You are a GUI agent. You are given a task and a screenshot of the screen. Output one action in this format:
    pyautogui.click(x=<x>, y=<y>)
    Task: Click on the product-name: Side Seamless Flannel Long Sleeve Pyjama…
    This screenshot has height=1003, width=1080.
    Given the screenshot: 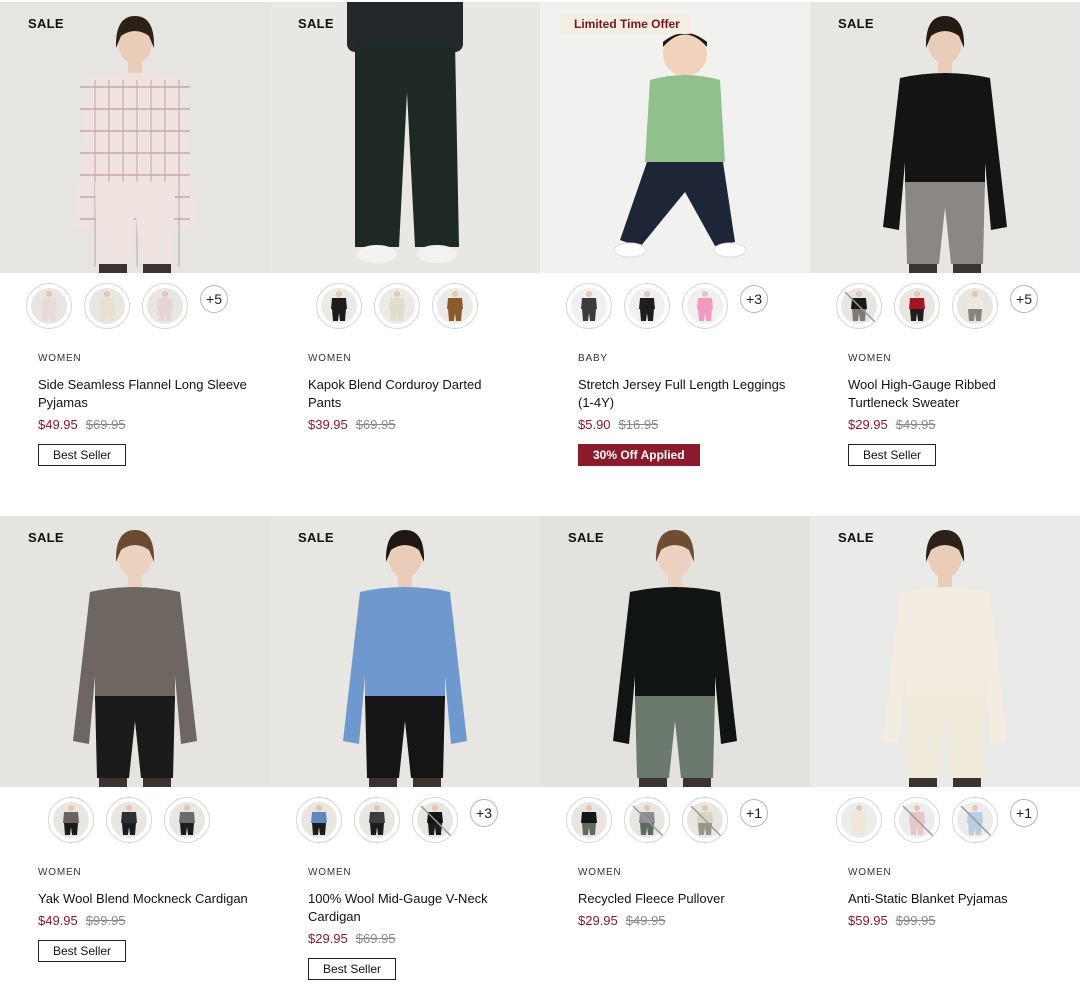 What is the action you would take?
    pyautogui.click(x=143, y=394)
    